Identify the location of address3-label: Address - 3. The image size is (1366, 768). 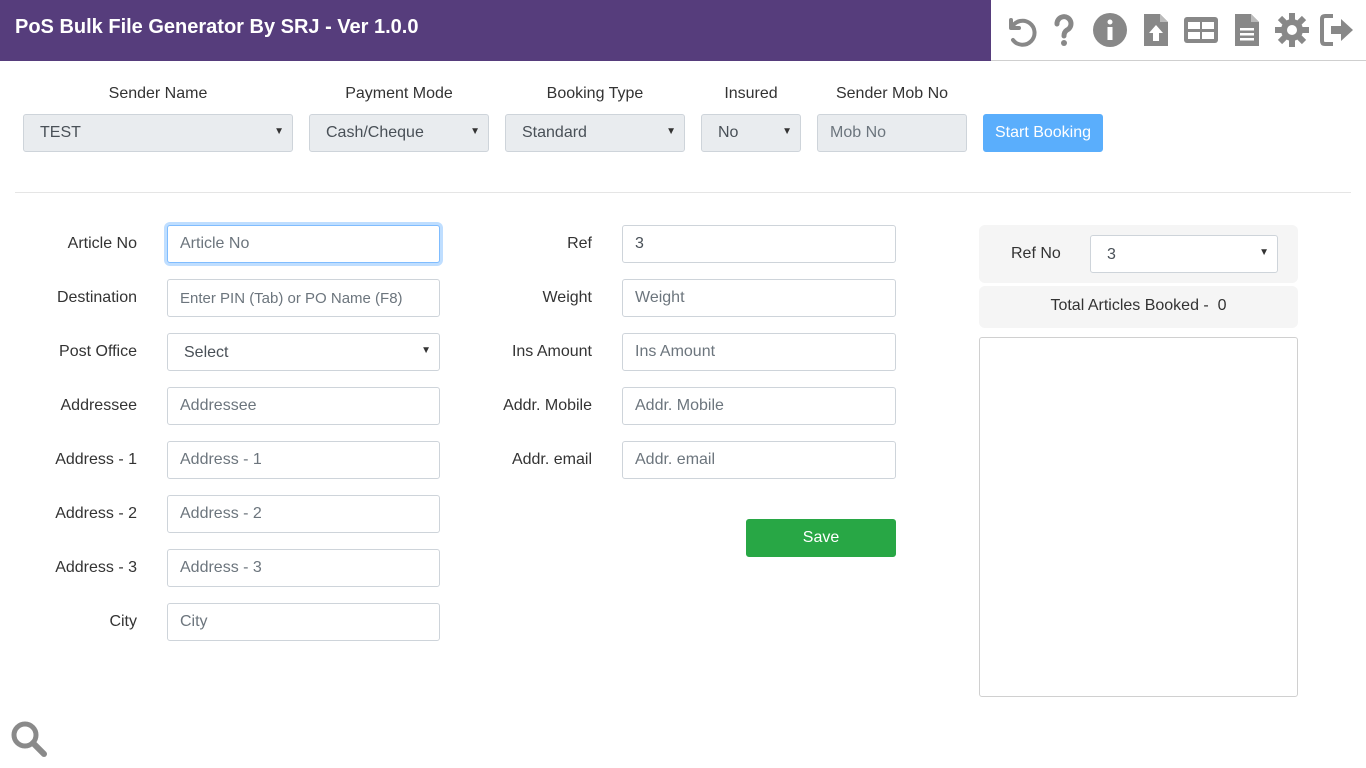
(96, 567).